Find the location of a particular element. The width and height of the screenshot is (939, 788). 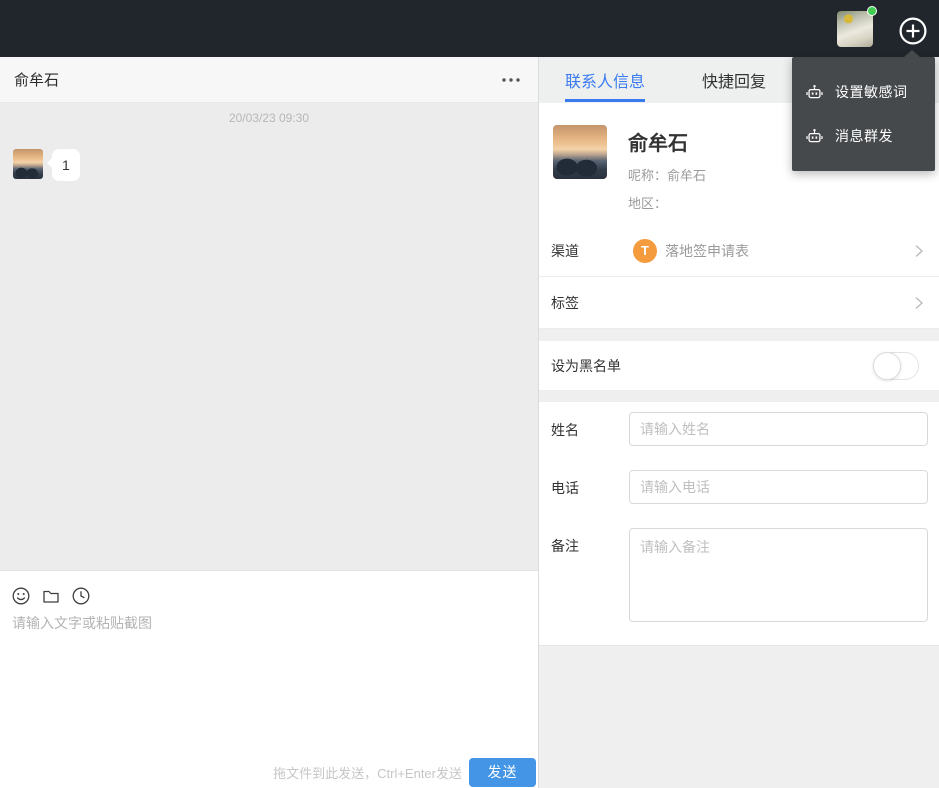

name-field-row: 姓名 is located at coordinates (739, 429).